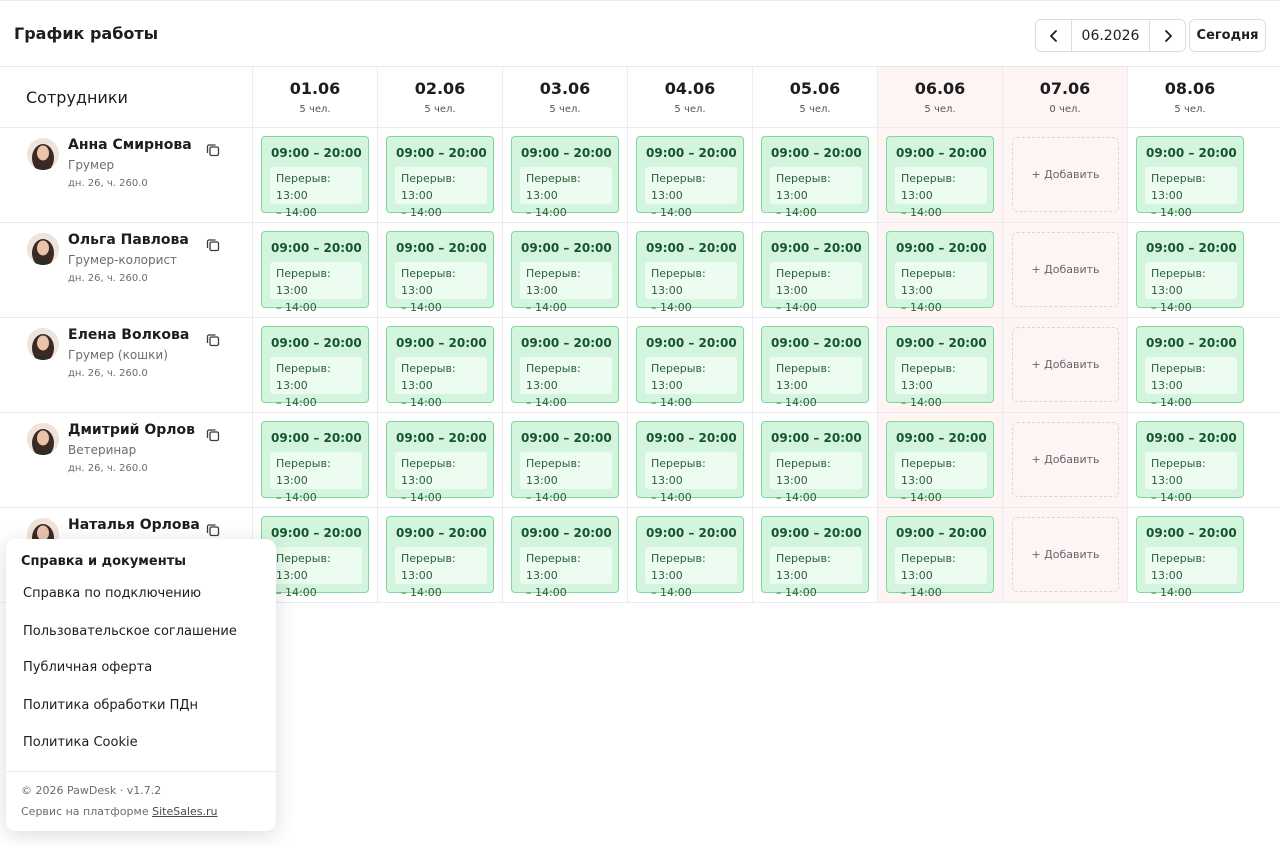 This screenshot has height=846, width=1280. What do you see at coordinates (1053, 35) in the screenshot?
I see `prev-month-button` at bounding box center [1053, 35].